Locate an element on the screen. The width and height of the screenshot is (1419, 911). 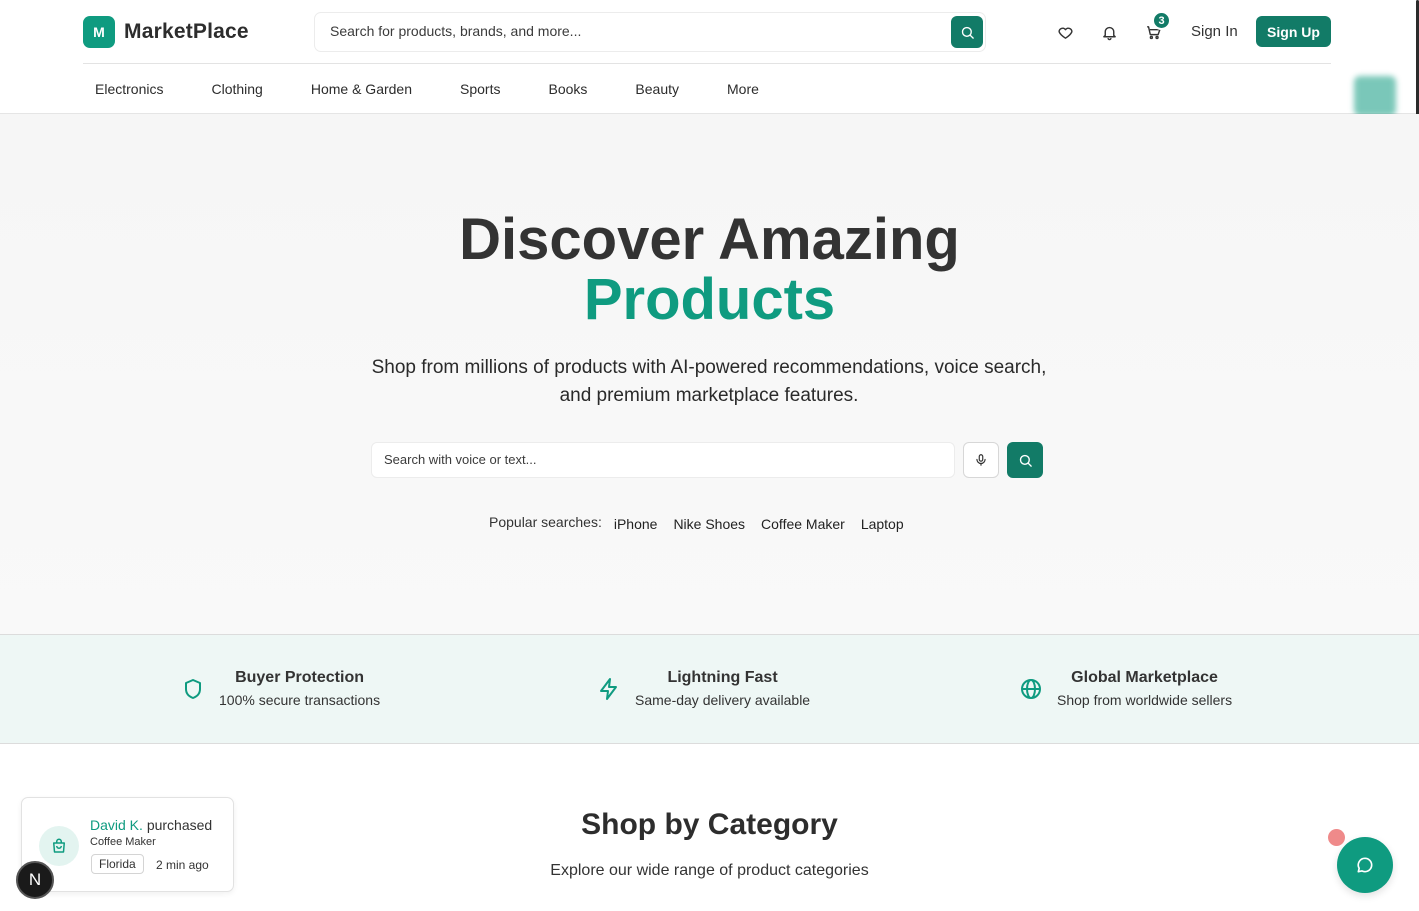
feature-desc: Shop from worldwide sellers is located at coordinates (1145, 700).